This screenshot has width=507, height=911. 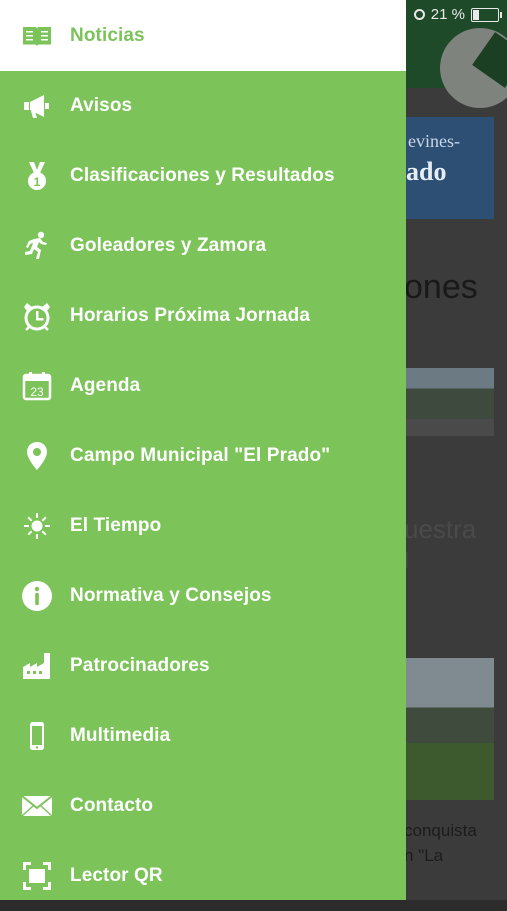 I want to click on background-section-title: ones, so click(x=441, y=287).